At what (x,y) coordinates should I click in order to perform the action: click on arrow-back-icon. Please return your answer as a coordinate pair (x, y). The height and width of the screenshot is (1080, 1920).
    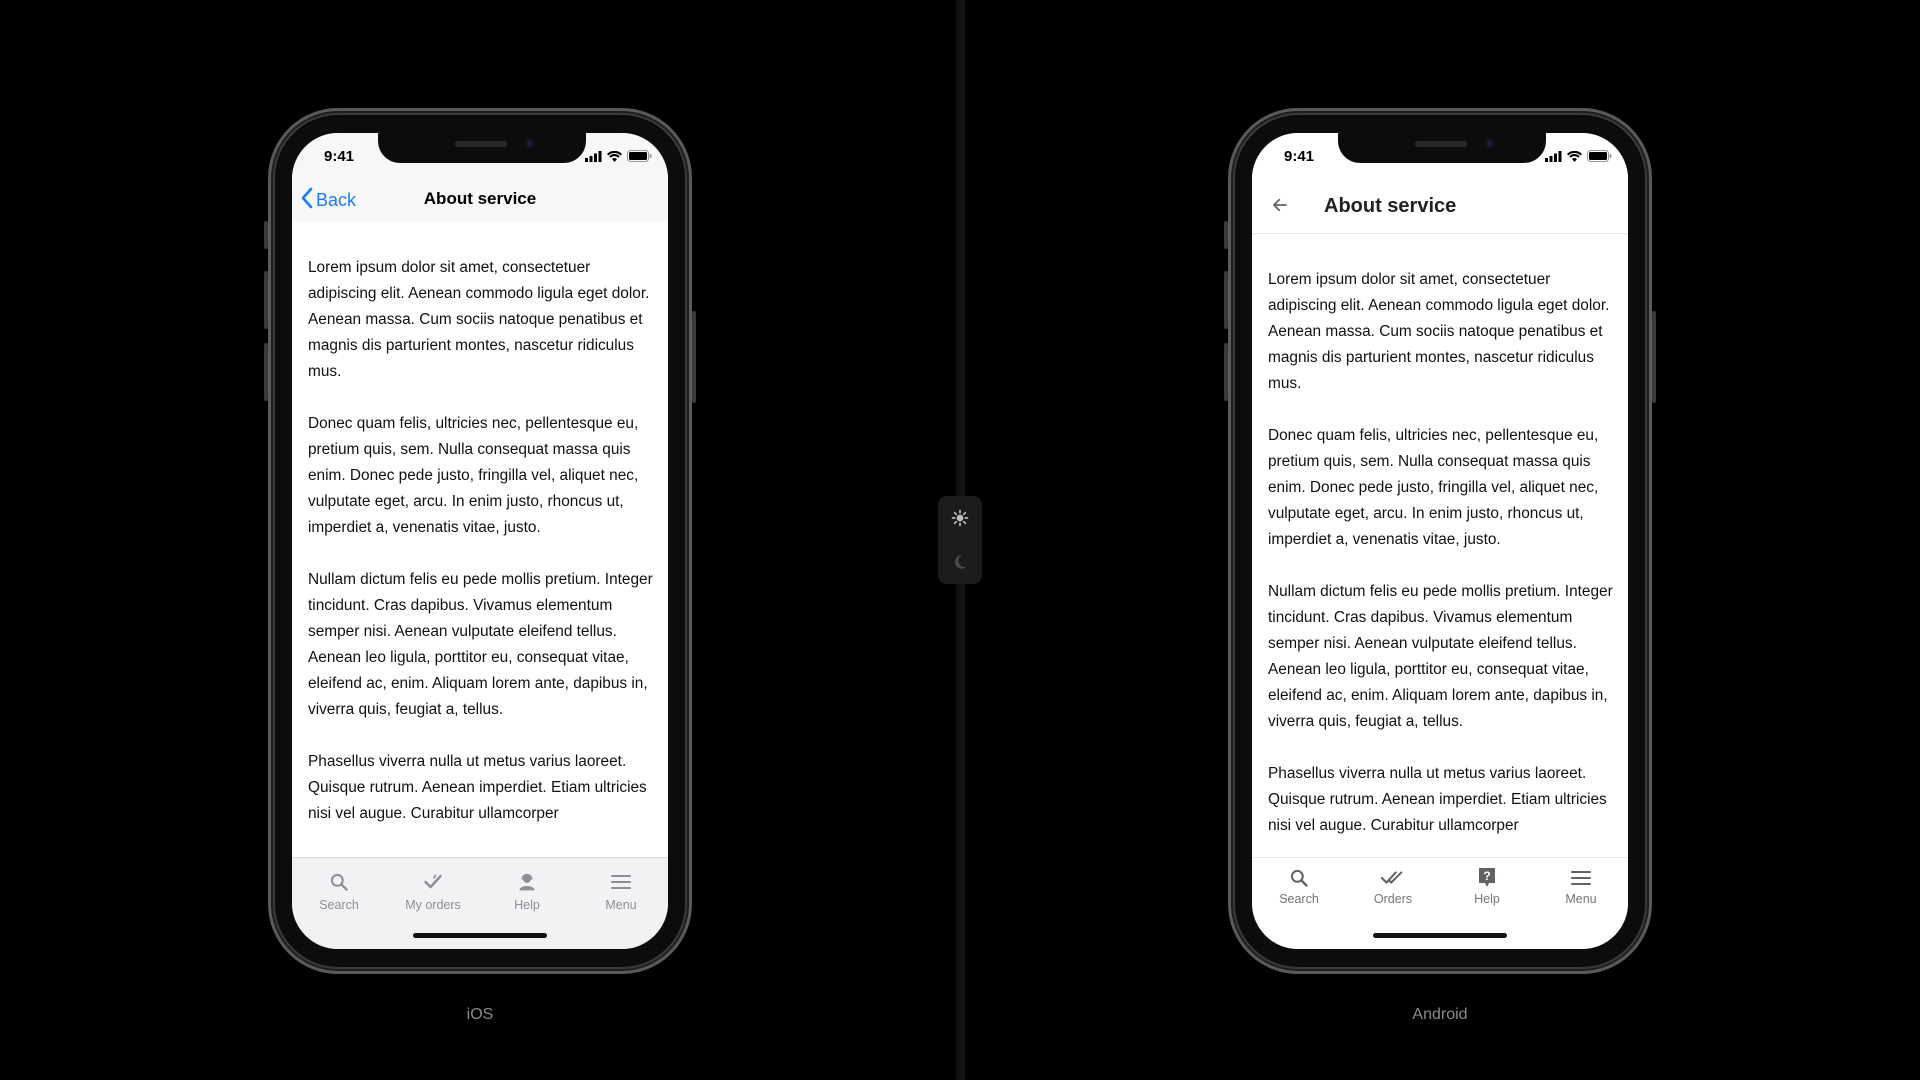
    Looking at the image, I should click on (1280, 207).